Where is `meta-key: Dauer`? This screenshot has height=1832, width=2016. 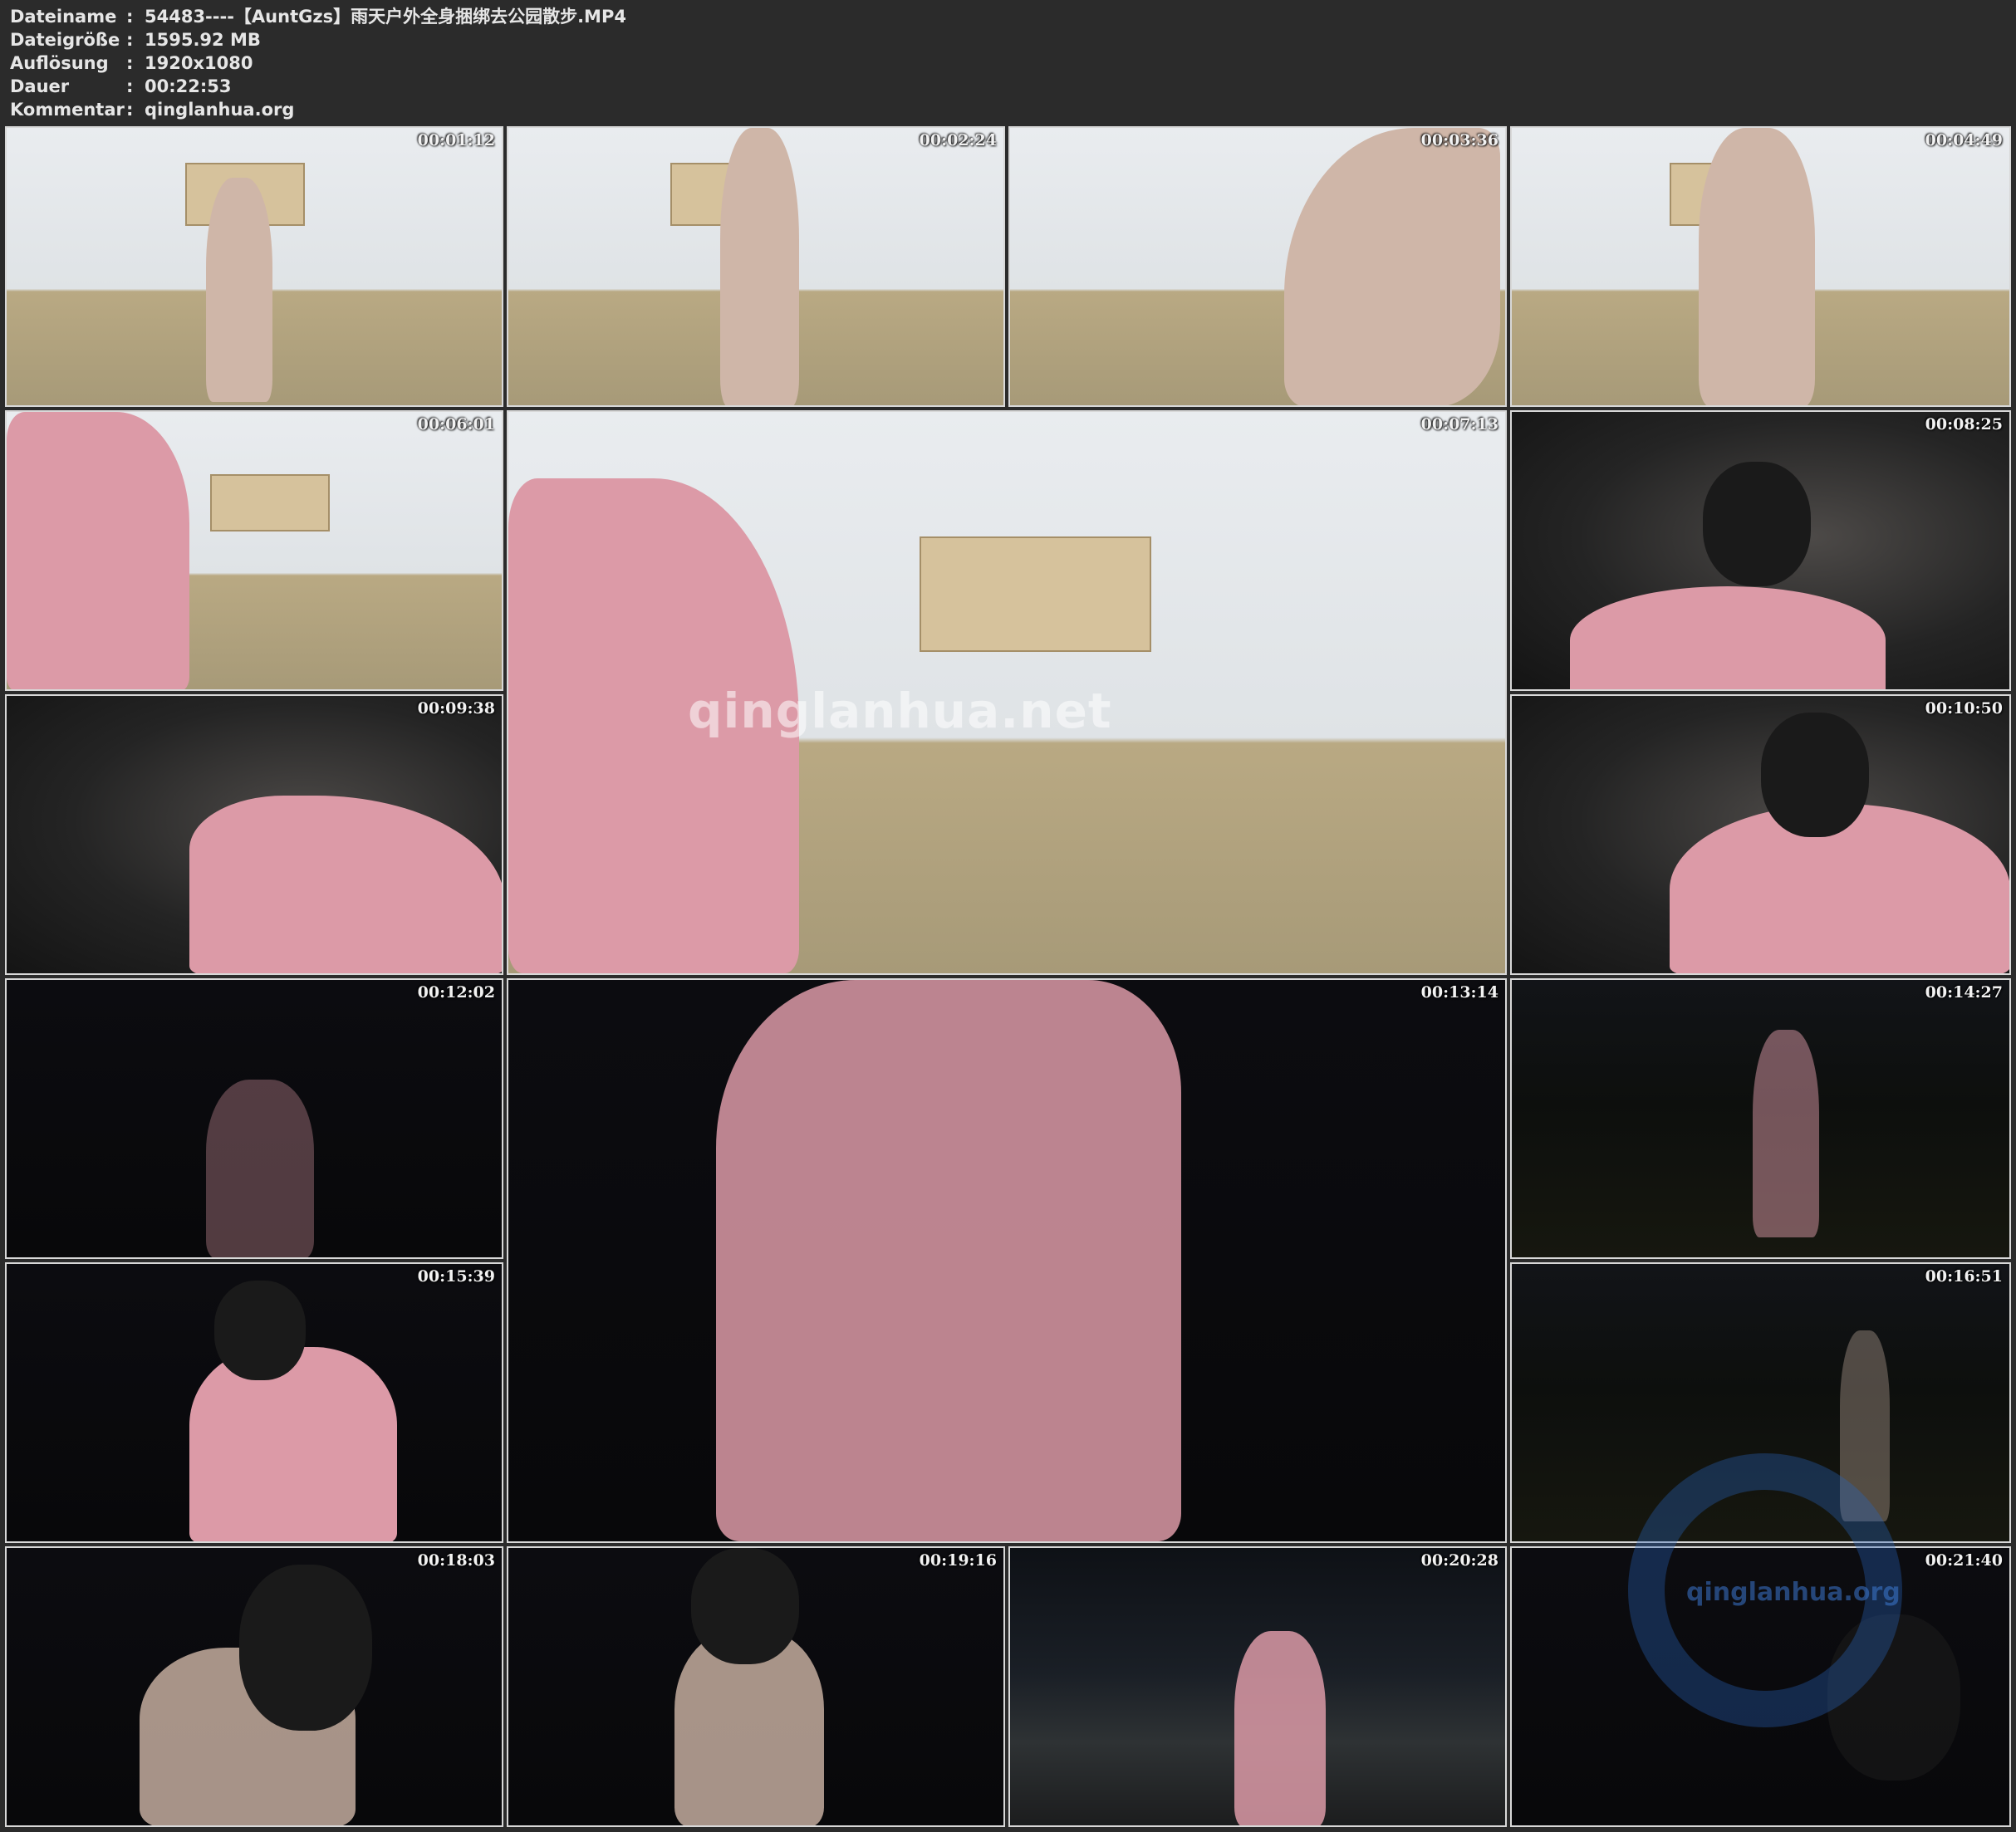 meta-key: Dauer is located at coordinates (40, 86).